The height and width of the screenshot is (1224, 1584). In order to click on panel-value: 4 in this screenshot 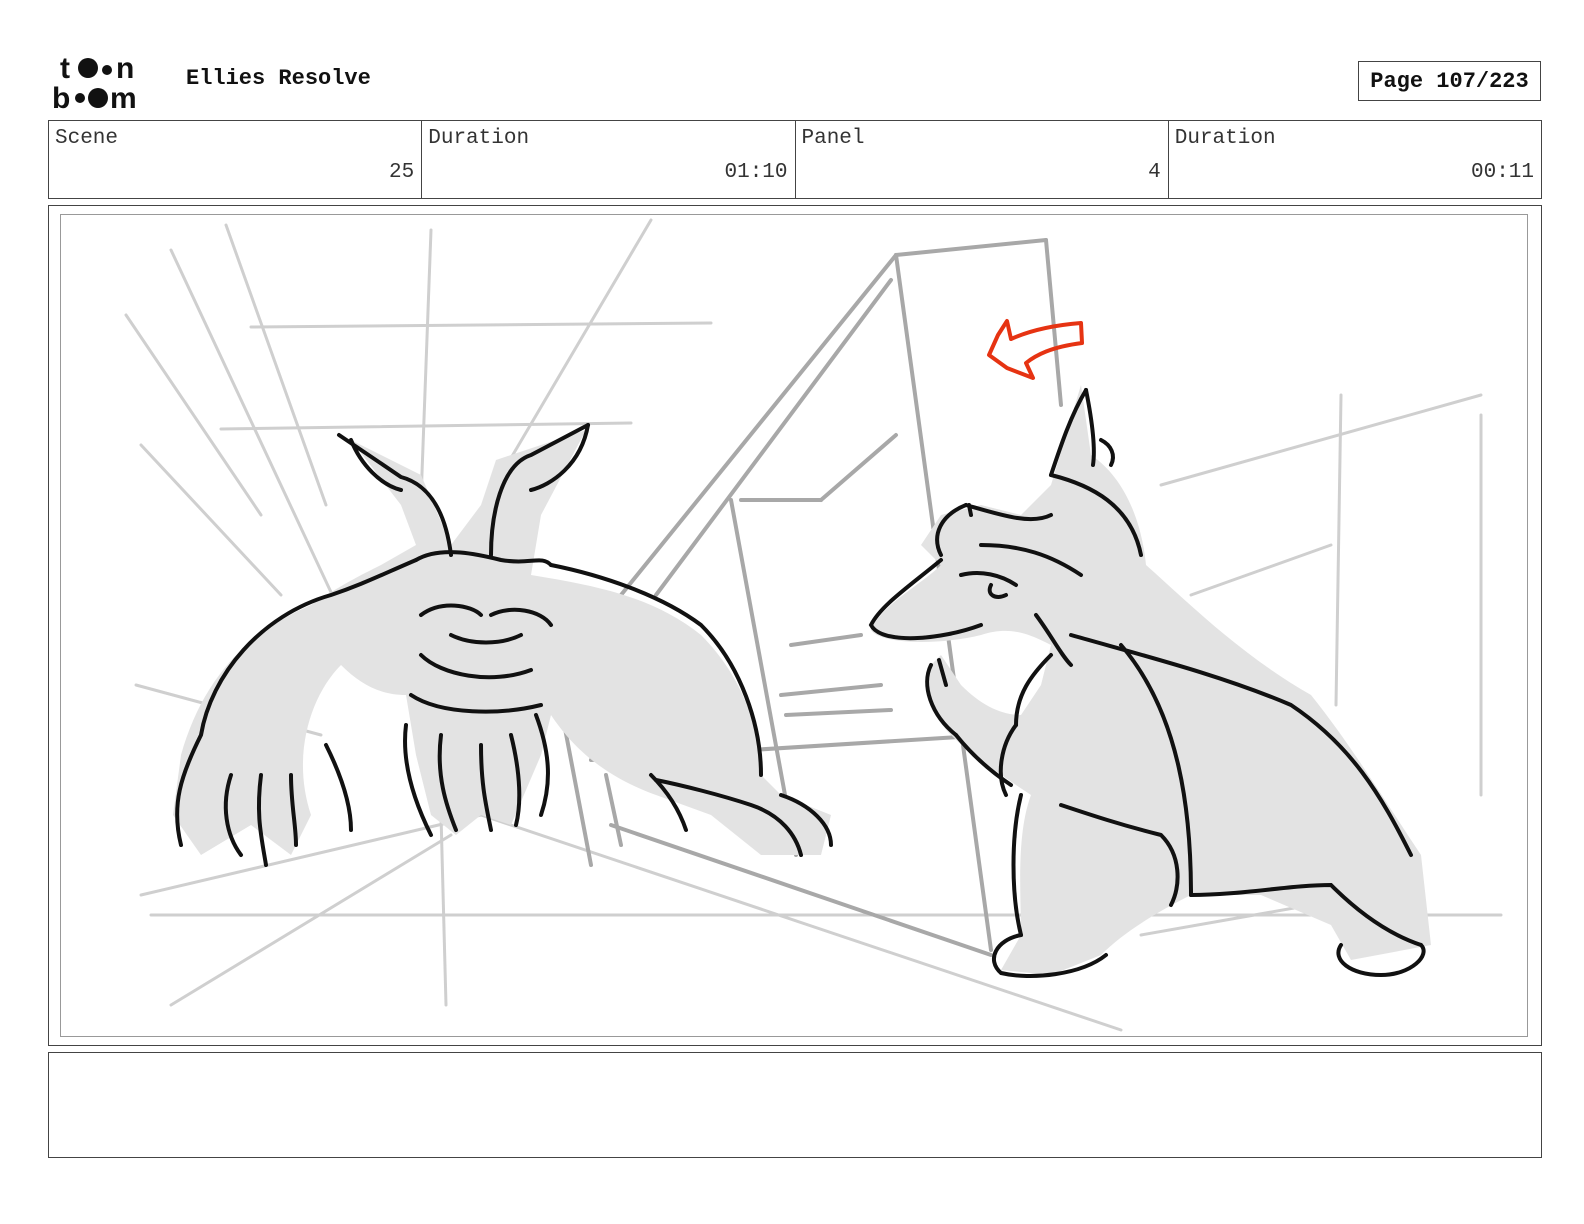, I will do `click(1154, 172)`.